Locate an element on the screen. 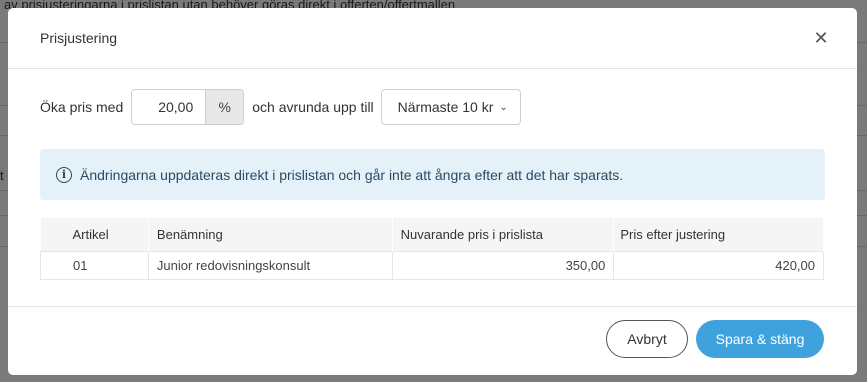 This screenshot has height=382, width=867. save-and-close-button: Spara & stäng is located at coordinates (760, 339).